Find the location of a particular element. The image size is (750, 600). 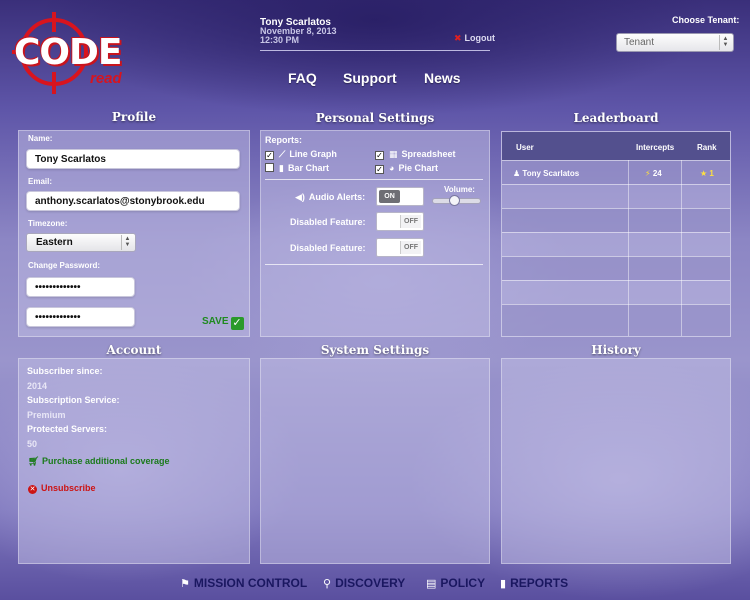

unsubscribe-label: Unsubscribe is located at coordinates (68, 488).